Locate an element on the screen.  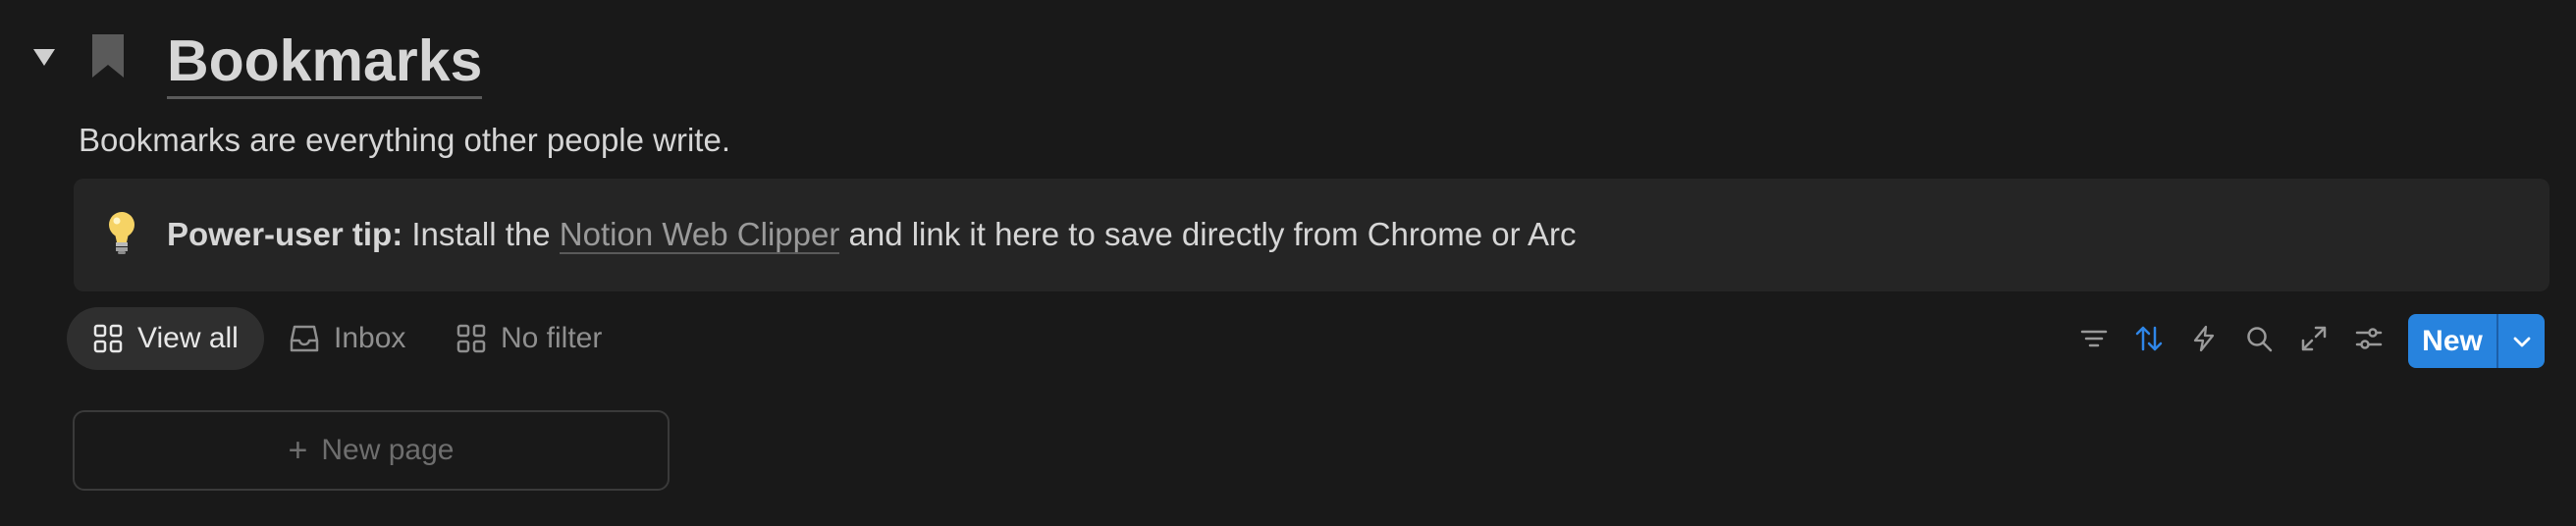
callout-bold-prefix: Power-user tip: is located at coordinates (285, 234).